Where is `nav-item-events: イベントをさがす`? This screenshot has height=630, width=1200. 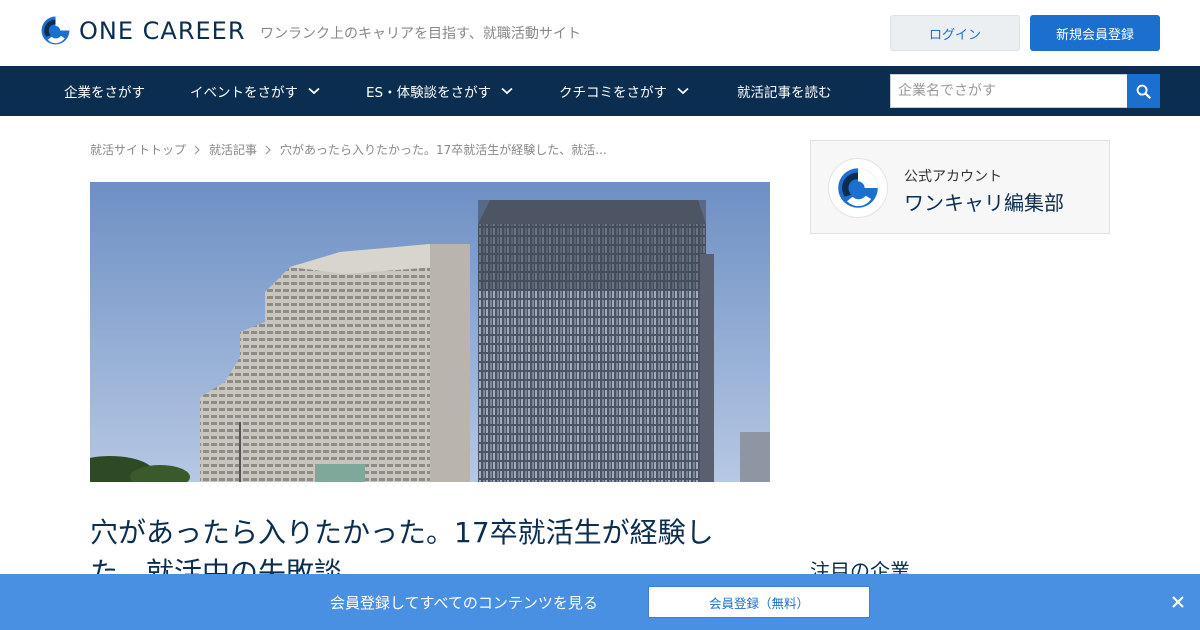 nav-item-events: イベントをさがす is located at coordinates (255, 91).